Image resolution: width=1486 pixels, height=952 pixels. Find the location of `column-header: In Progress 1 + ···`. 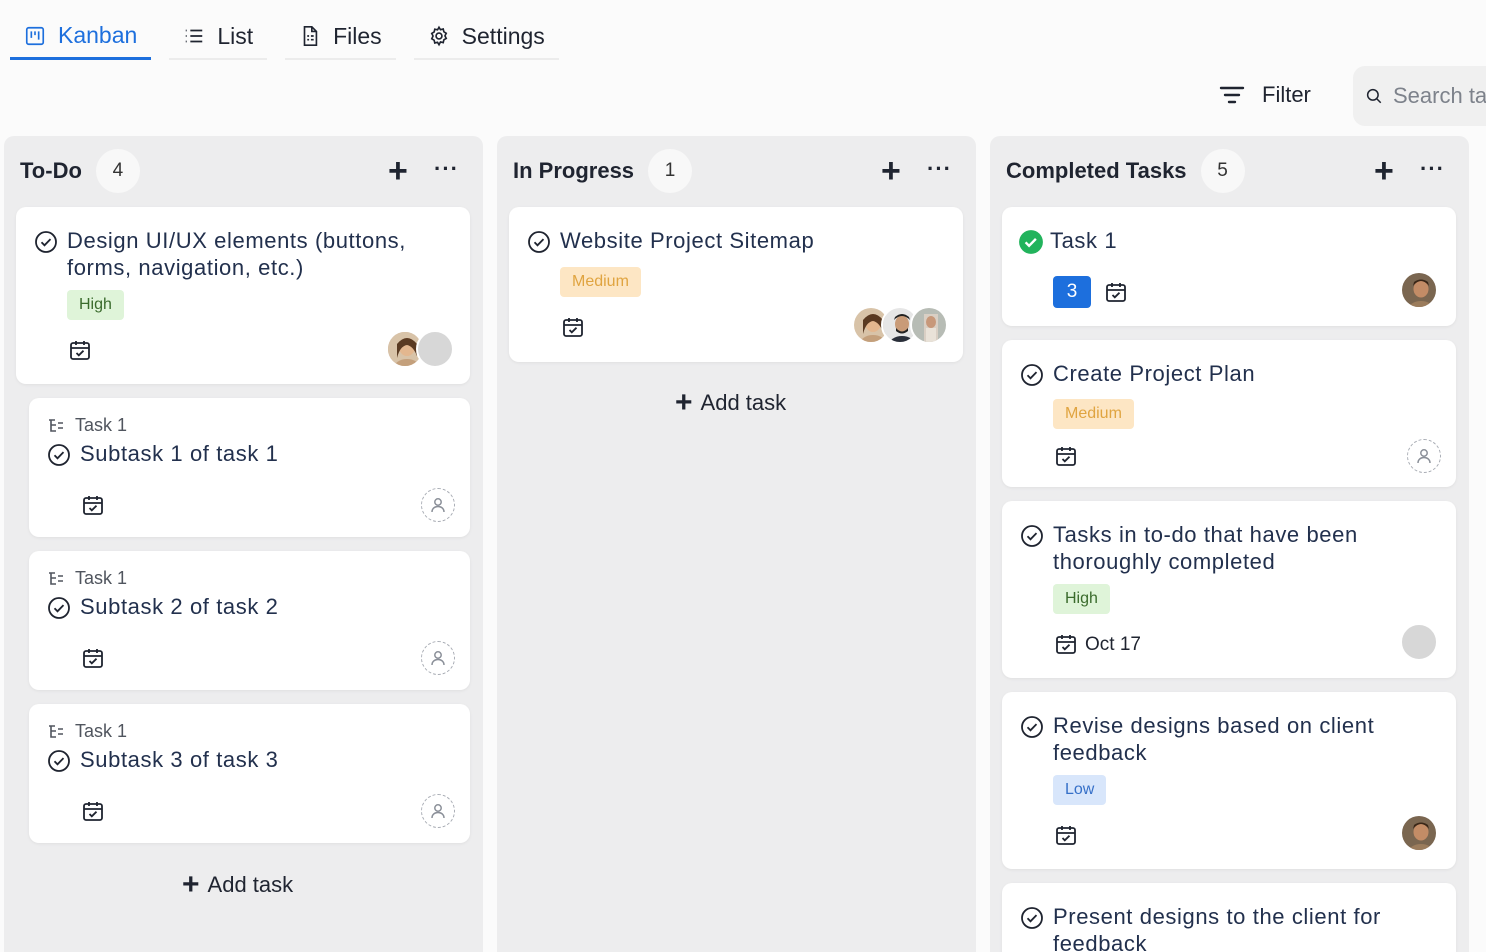

column-header: In Progress 1 + ··· is located at coordinates (736, 171).